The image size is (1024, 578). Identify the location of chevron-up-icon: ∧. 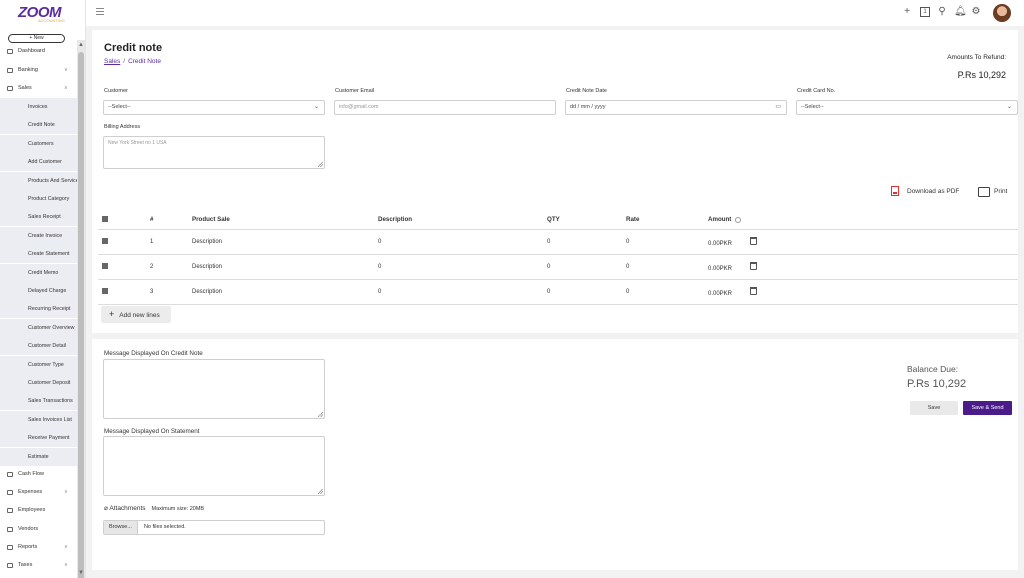
(66, 88).